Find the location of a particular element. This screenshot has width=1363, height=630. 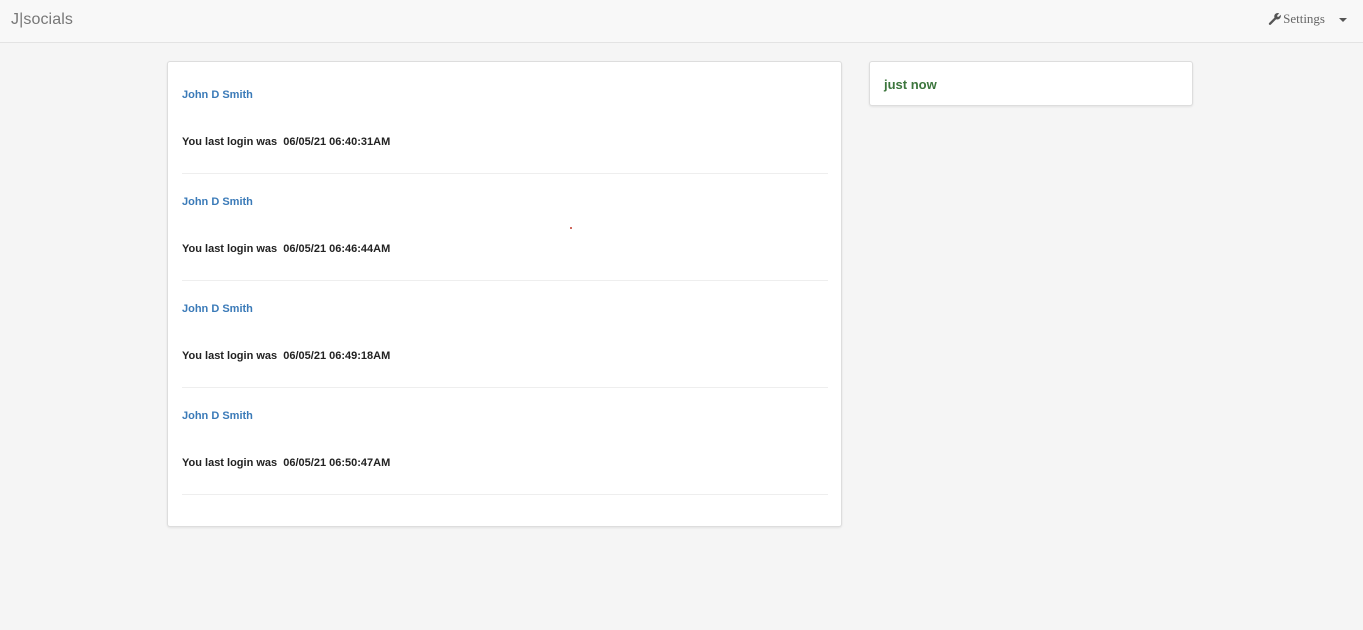

last-login-timestamp: 06/05/21 06:40:31AM is located at coordinates (337, 142).